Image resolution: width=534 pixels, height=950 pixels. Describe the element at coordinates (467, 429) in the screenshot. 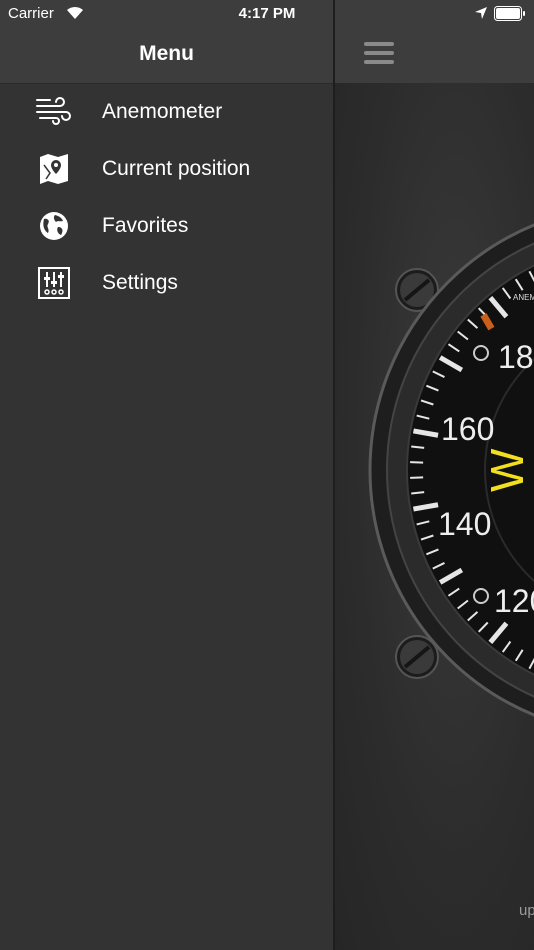

I see `dial-label-160: 160` at that location.